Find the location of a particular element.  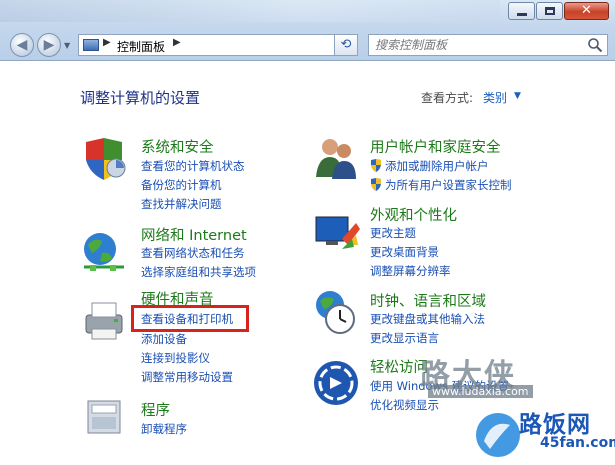

navigation-bar: ◀ ▶ ▼ ▶ 控制面板 ▶ ▼ ⟲ is located at coordinates (307, 45).